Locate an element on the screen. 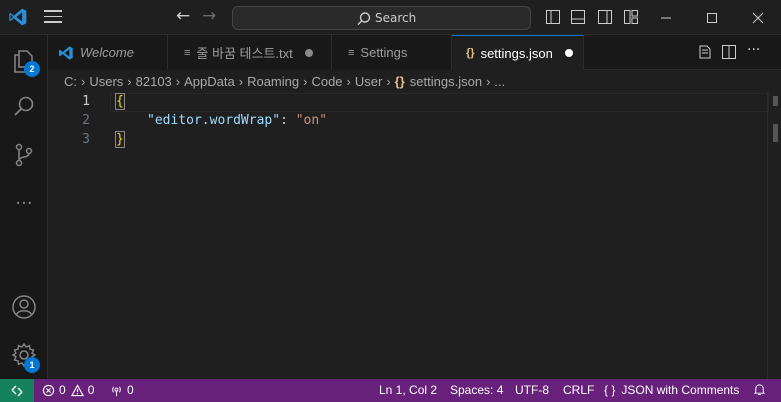 The image size is (781, 402). activity-source-control is located at coordinates (24, 155).